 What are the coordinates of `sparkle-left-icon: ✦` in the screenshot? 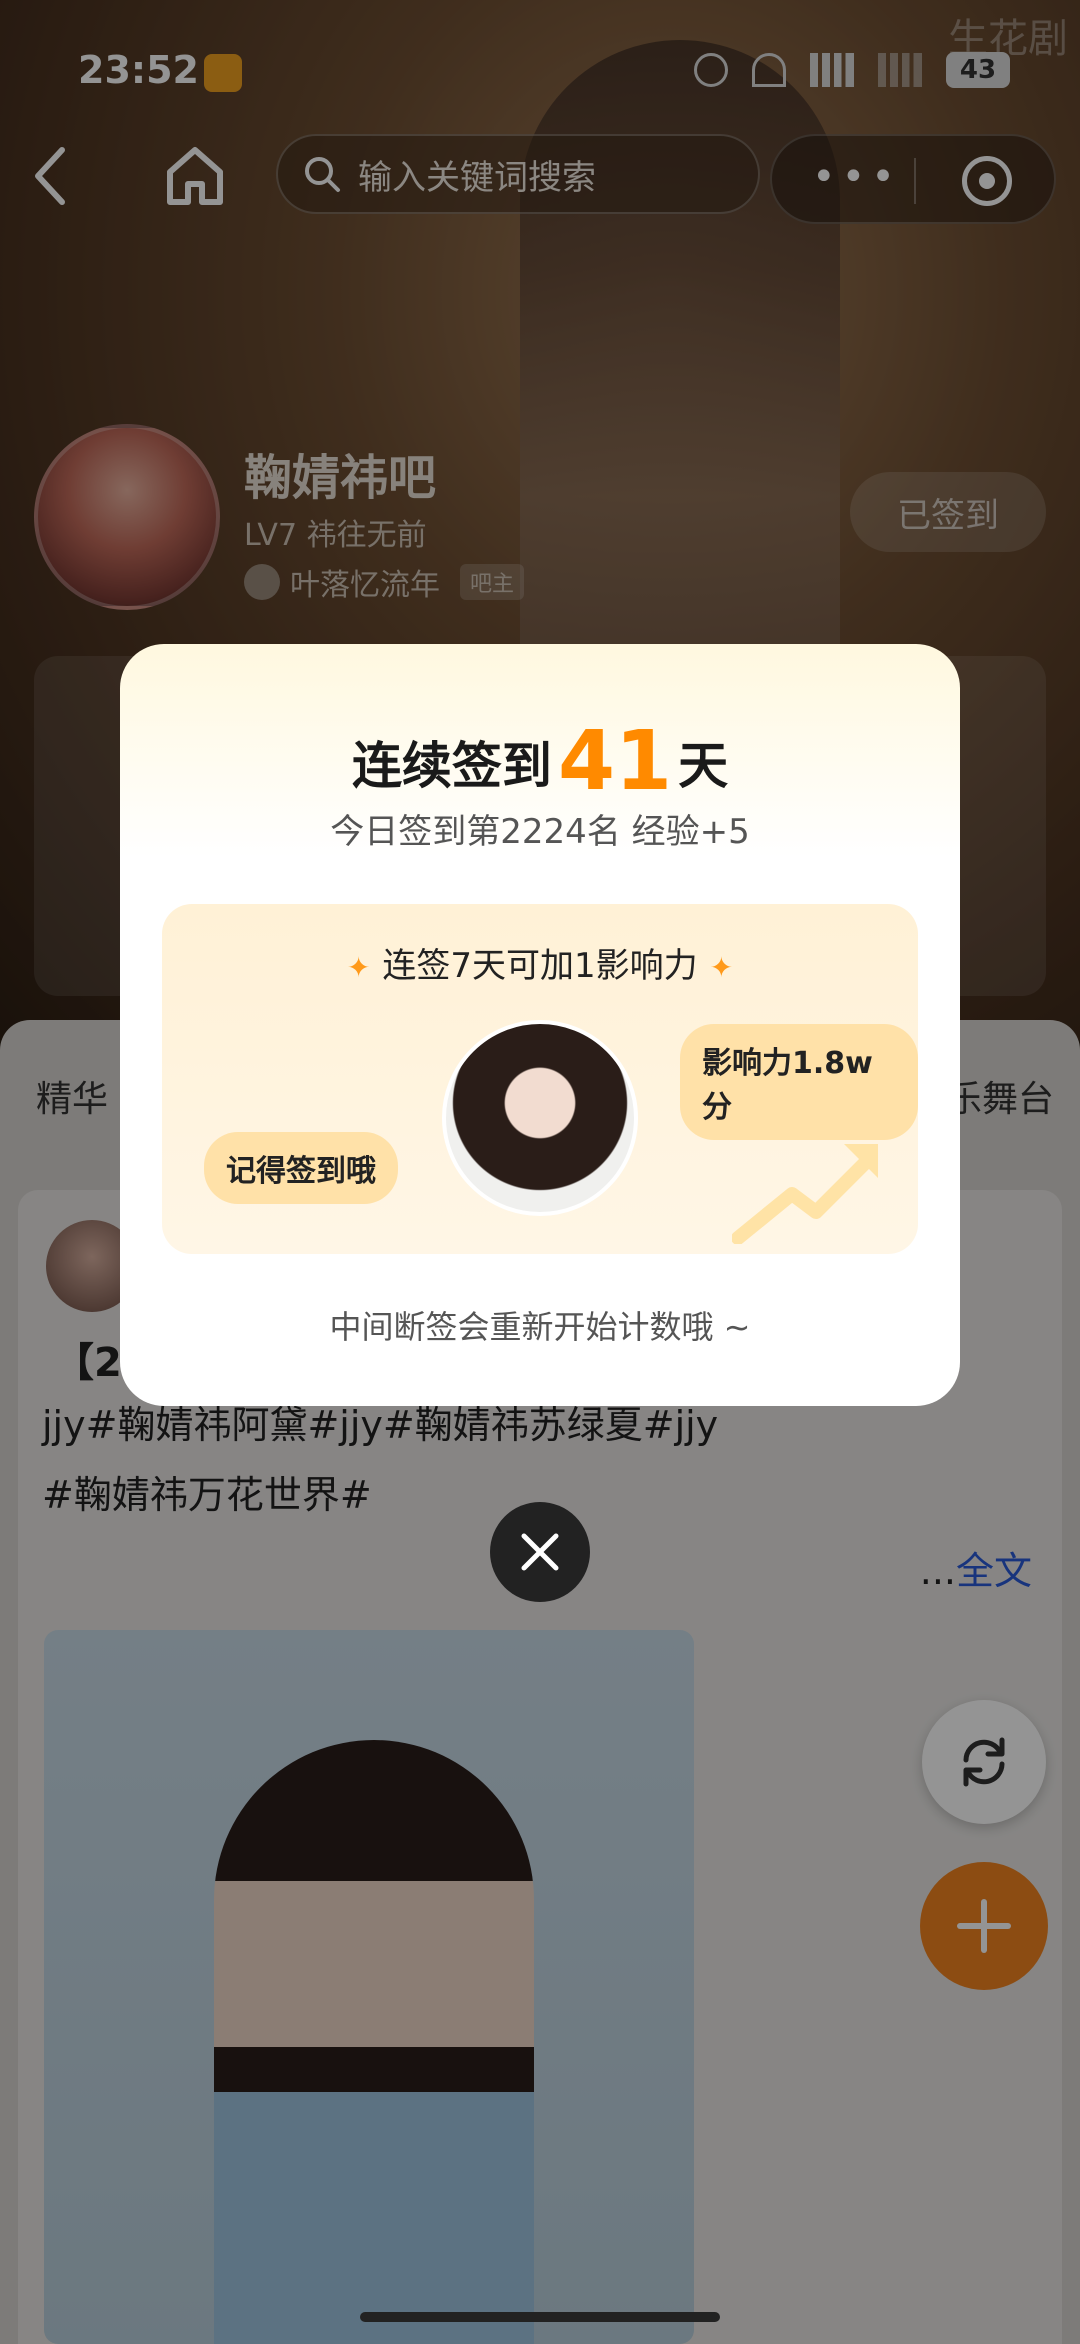 It's located at (358, 967).